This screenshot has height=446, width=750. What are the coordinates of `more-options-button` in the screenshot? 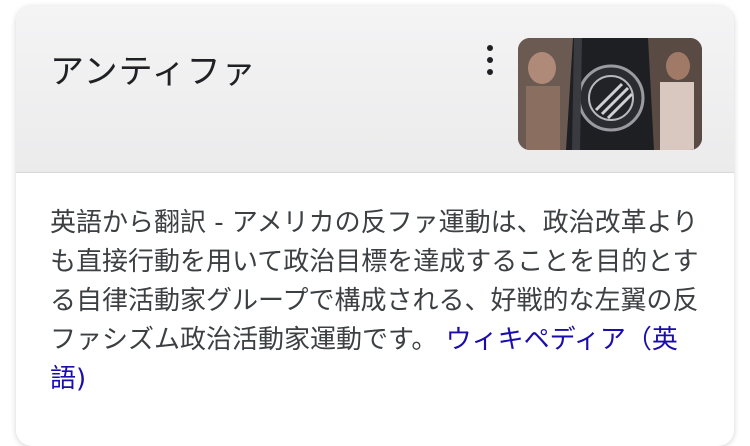 It's located at (490, 60).